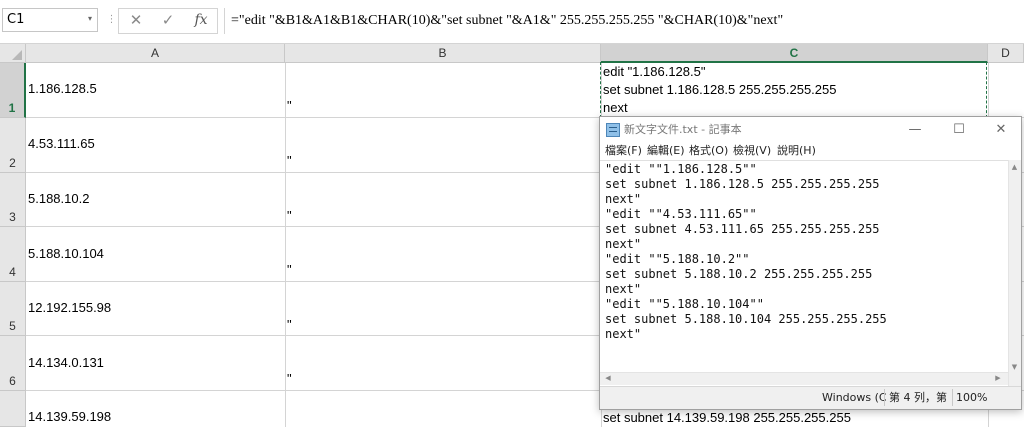 The image size is (1024, 427). What do you see at coordinates (918, 397) in the screenshot?
I see `status-position: 第 4 列，第` at bounding box center [918, 397].